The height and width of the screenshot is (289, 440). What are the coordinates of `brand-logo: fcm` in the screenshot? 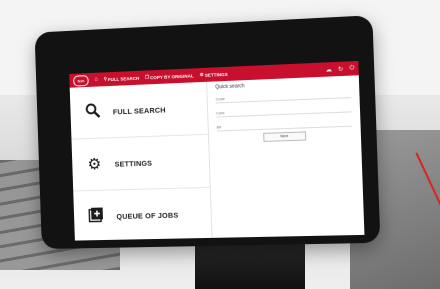 It's located at (81, 80).